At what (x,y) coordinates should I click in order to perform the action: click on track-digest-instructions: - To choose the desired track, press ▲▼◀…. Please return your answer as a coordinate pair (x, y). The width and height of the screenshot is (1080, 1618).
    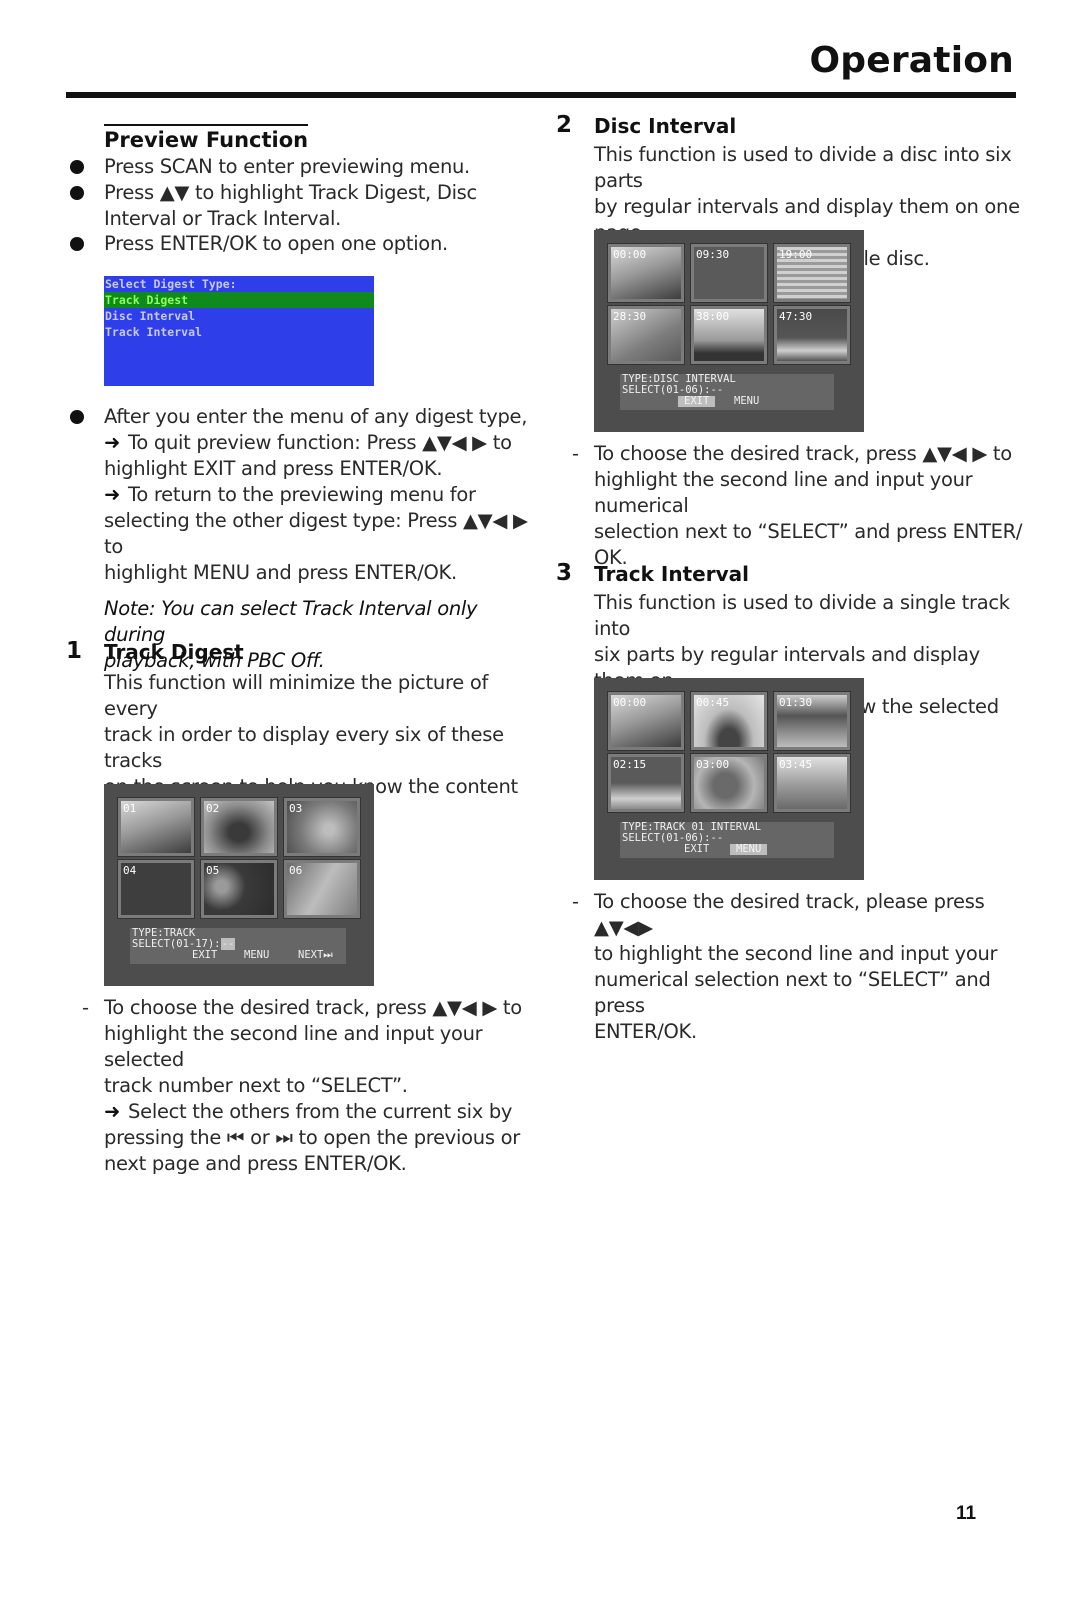
    Looking at the image, I should click on (301, 1086).